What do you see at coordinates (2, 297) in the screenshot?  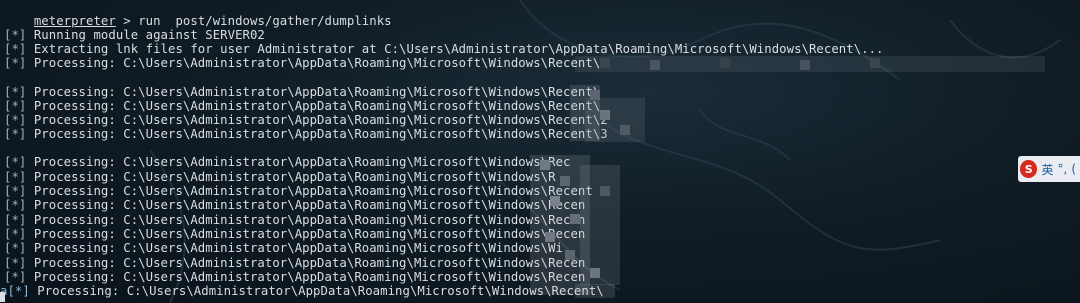 I see `text-cursor` at bounding box center [2, 297].